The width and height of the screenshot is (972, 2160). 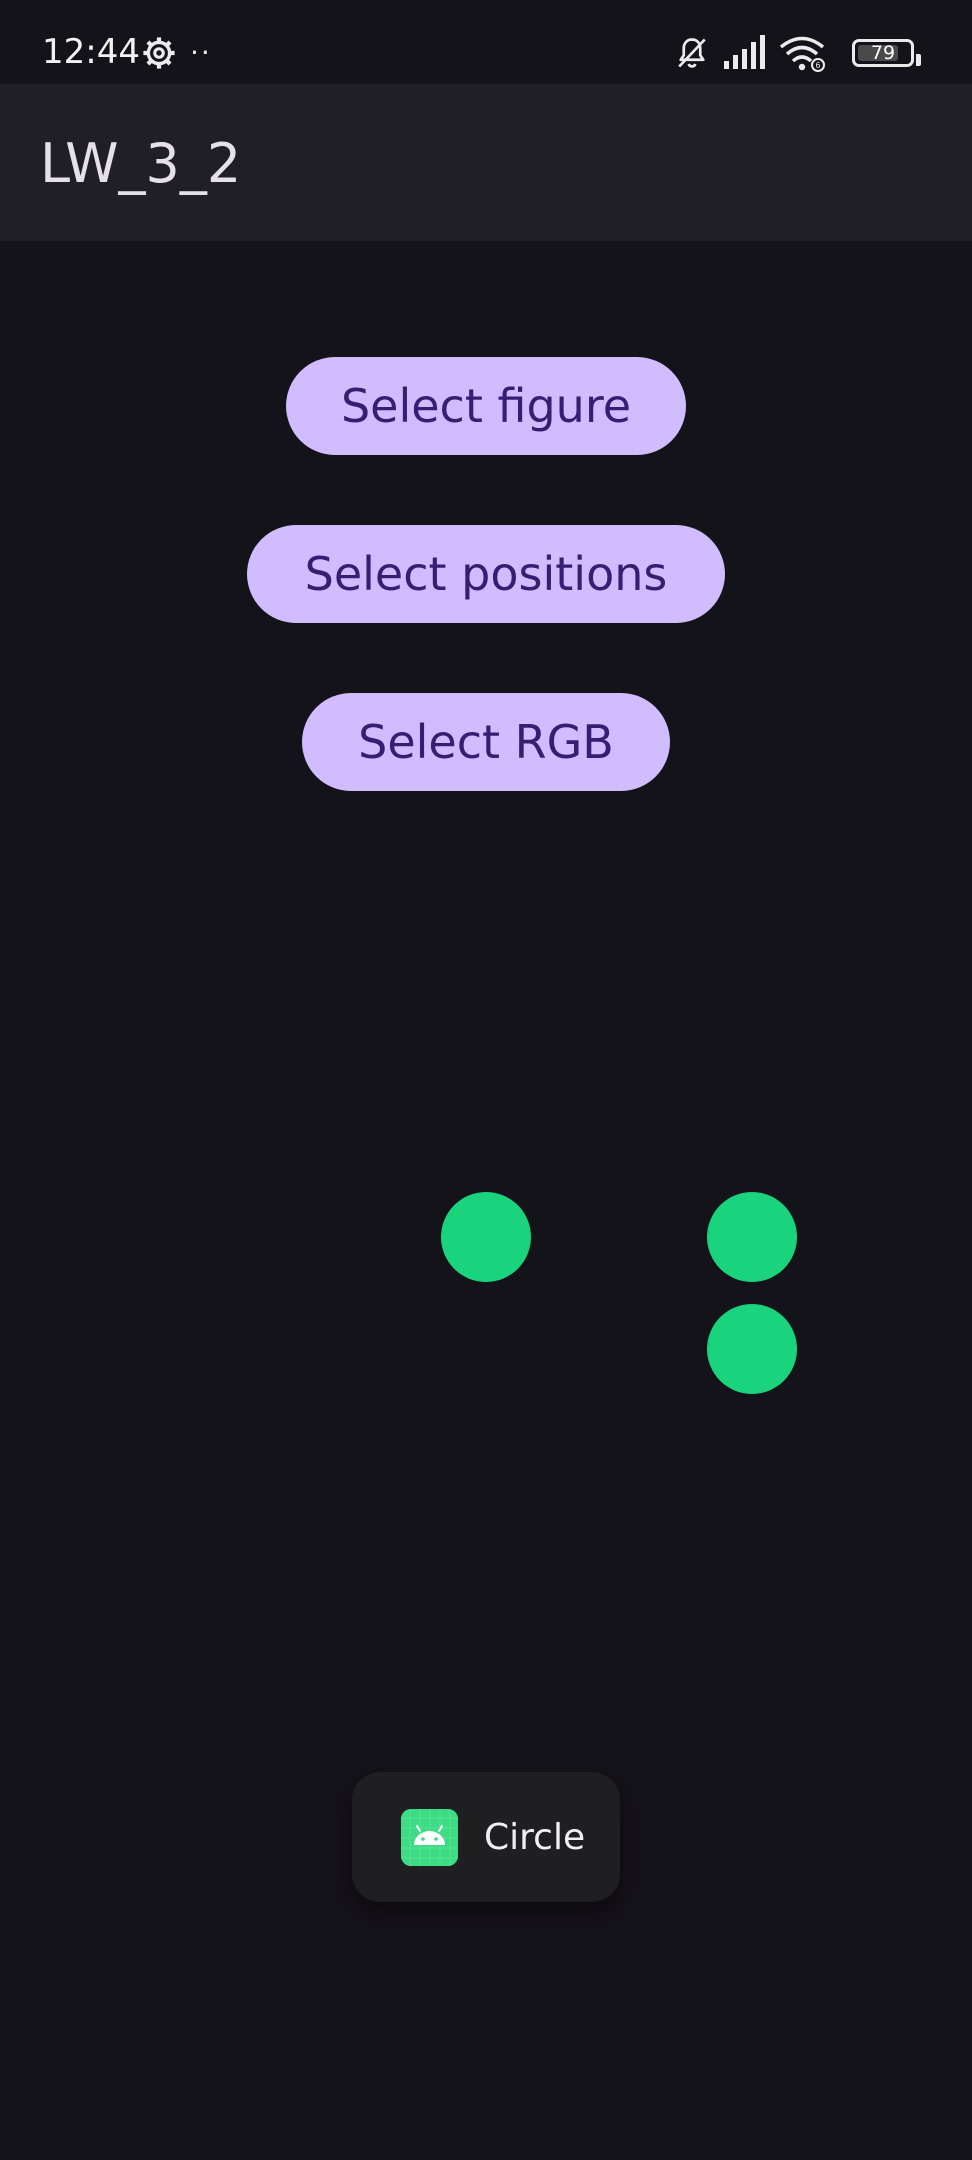 What do you see at coordinates (486, 742) in the screenshot?
I see `select-rgb-button: Select RGB` at bounding box center [486, 742].